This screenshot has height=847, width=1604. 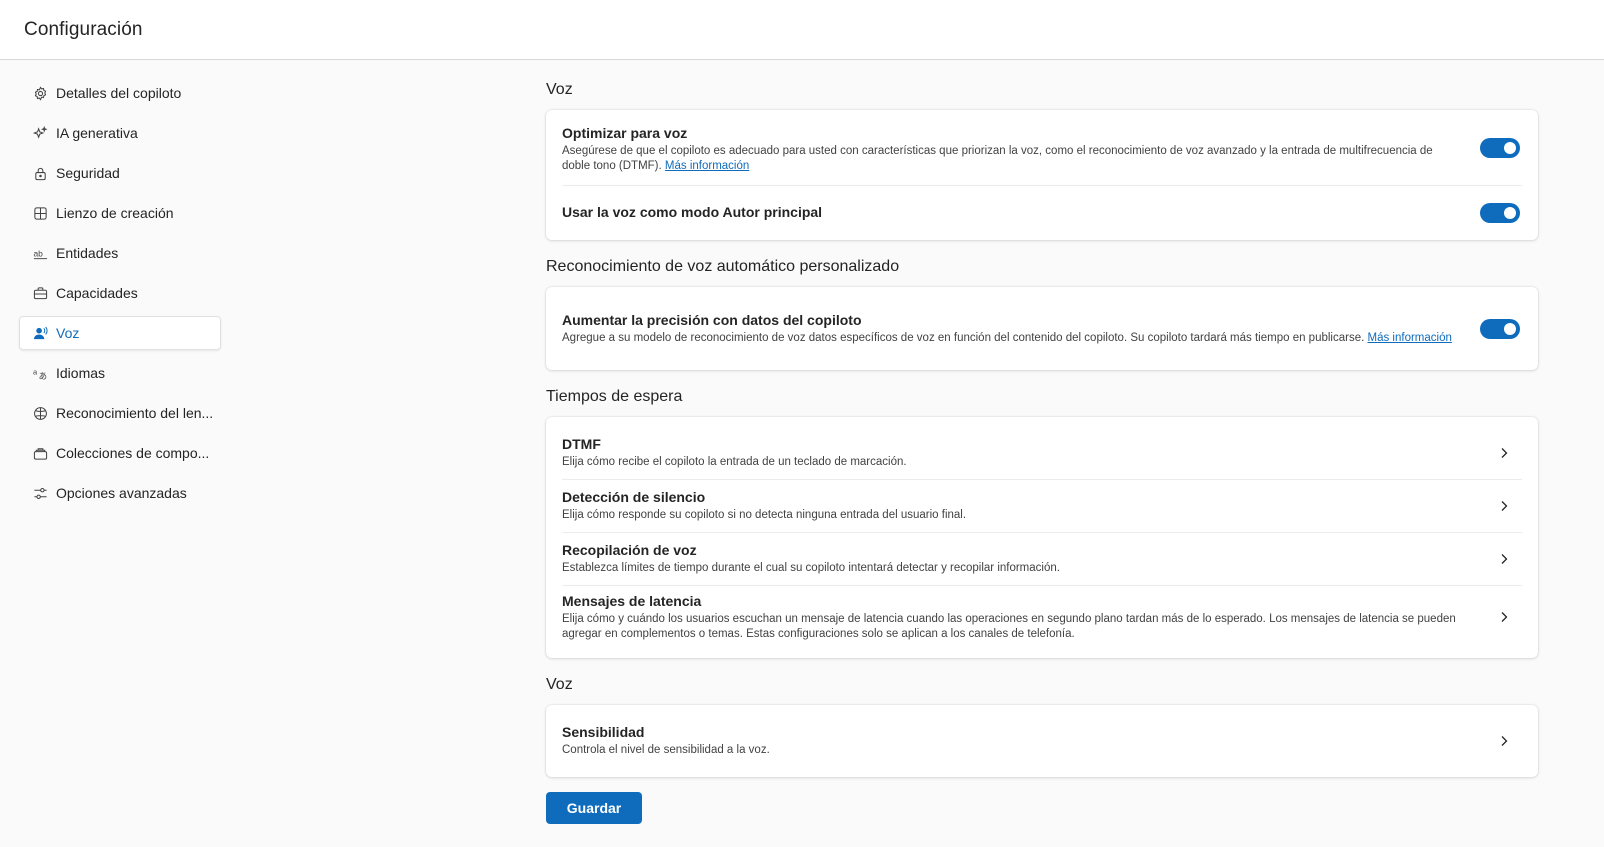 I want to click on lock-icon, so click(x=40, y=173).